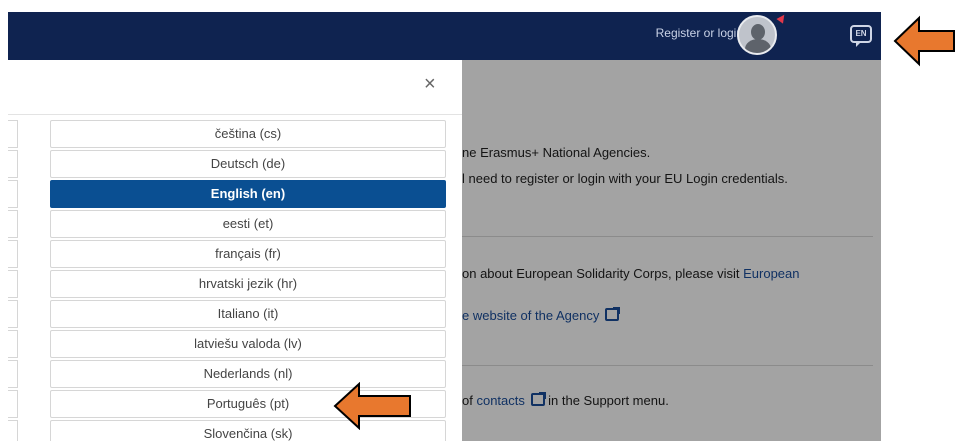 The image size is (961, 441). What do you see at coordinates (861, 36) in the screenshot?
I see `language-selector-button: EN` at bounding box center [861, 36].